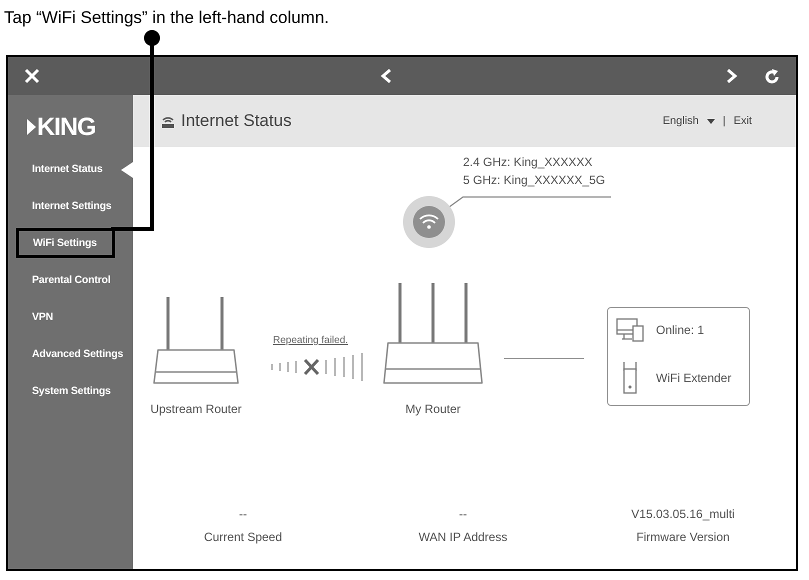 The height and width of the screenshot is (580, 809). Describe the element at coordinates (534, 180) in the screenshot. I see `ssid-text: 5 GHz: King_XXXXXX_5G` at that location.